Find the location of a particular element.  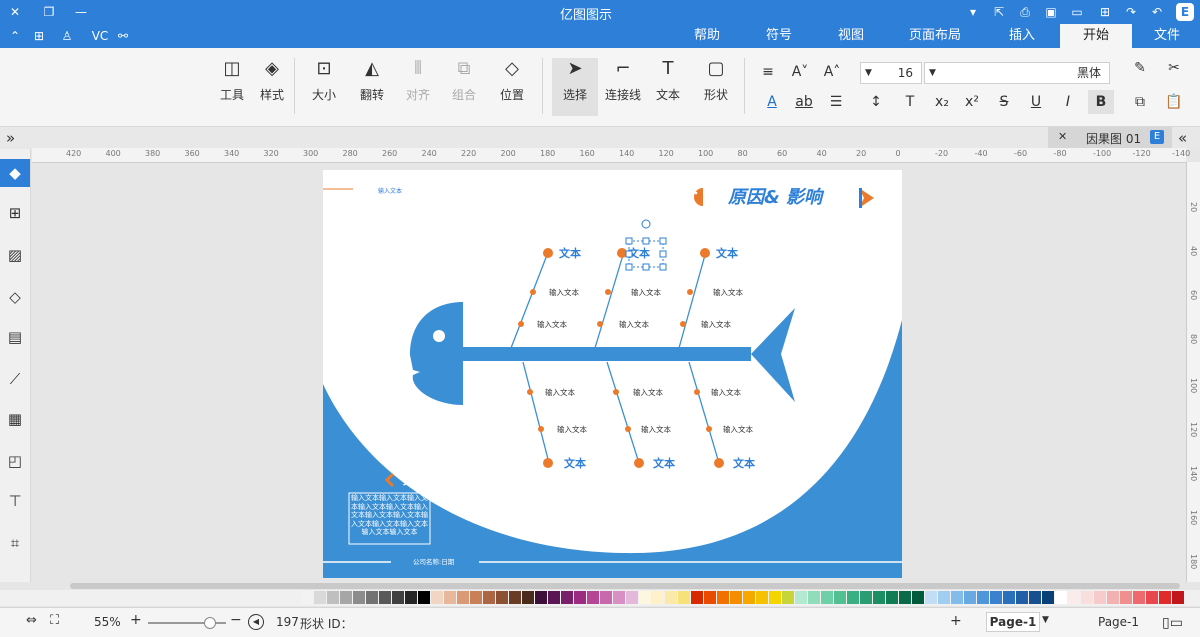

text-button: T 文本 is located at coordinates (668, 87).